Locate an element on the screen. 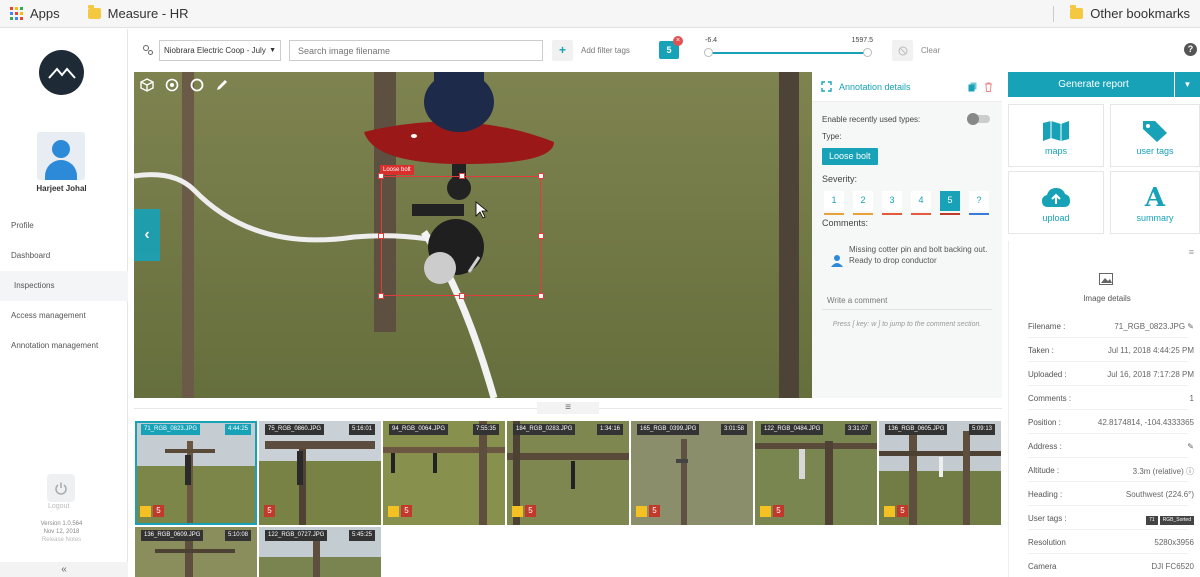  annotation-label: Loose bolt is located at coordinates (397, 170).